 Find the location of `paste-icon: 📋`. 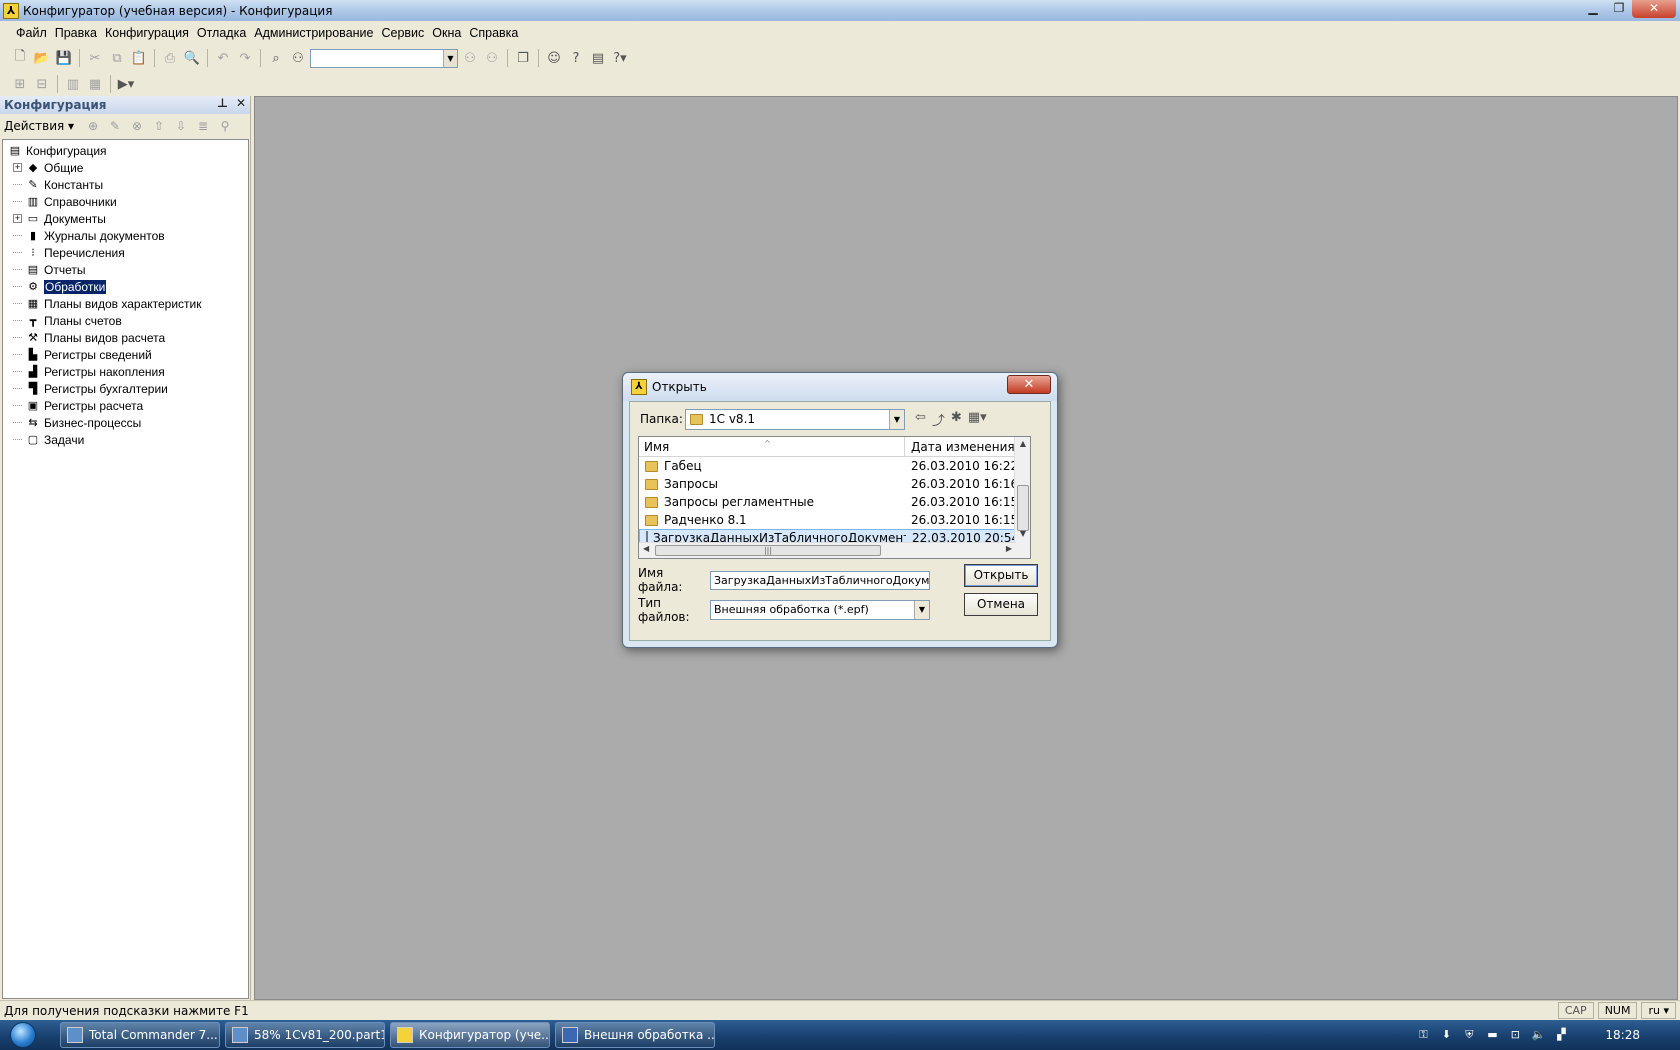

paste-icon: 📋 is located at coordinates (139, 58).